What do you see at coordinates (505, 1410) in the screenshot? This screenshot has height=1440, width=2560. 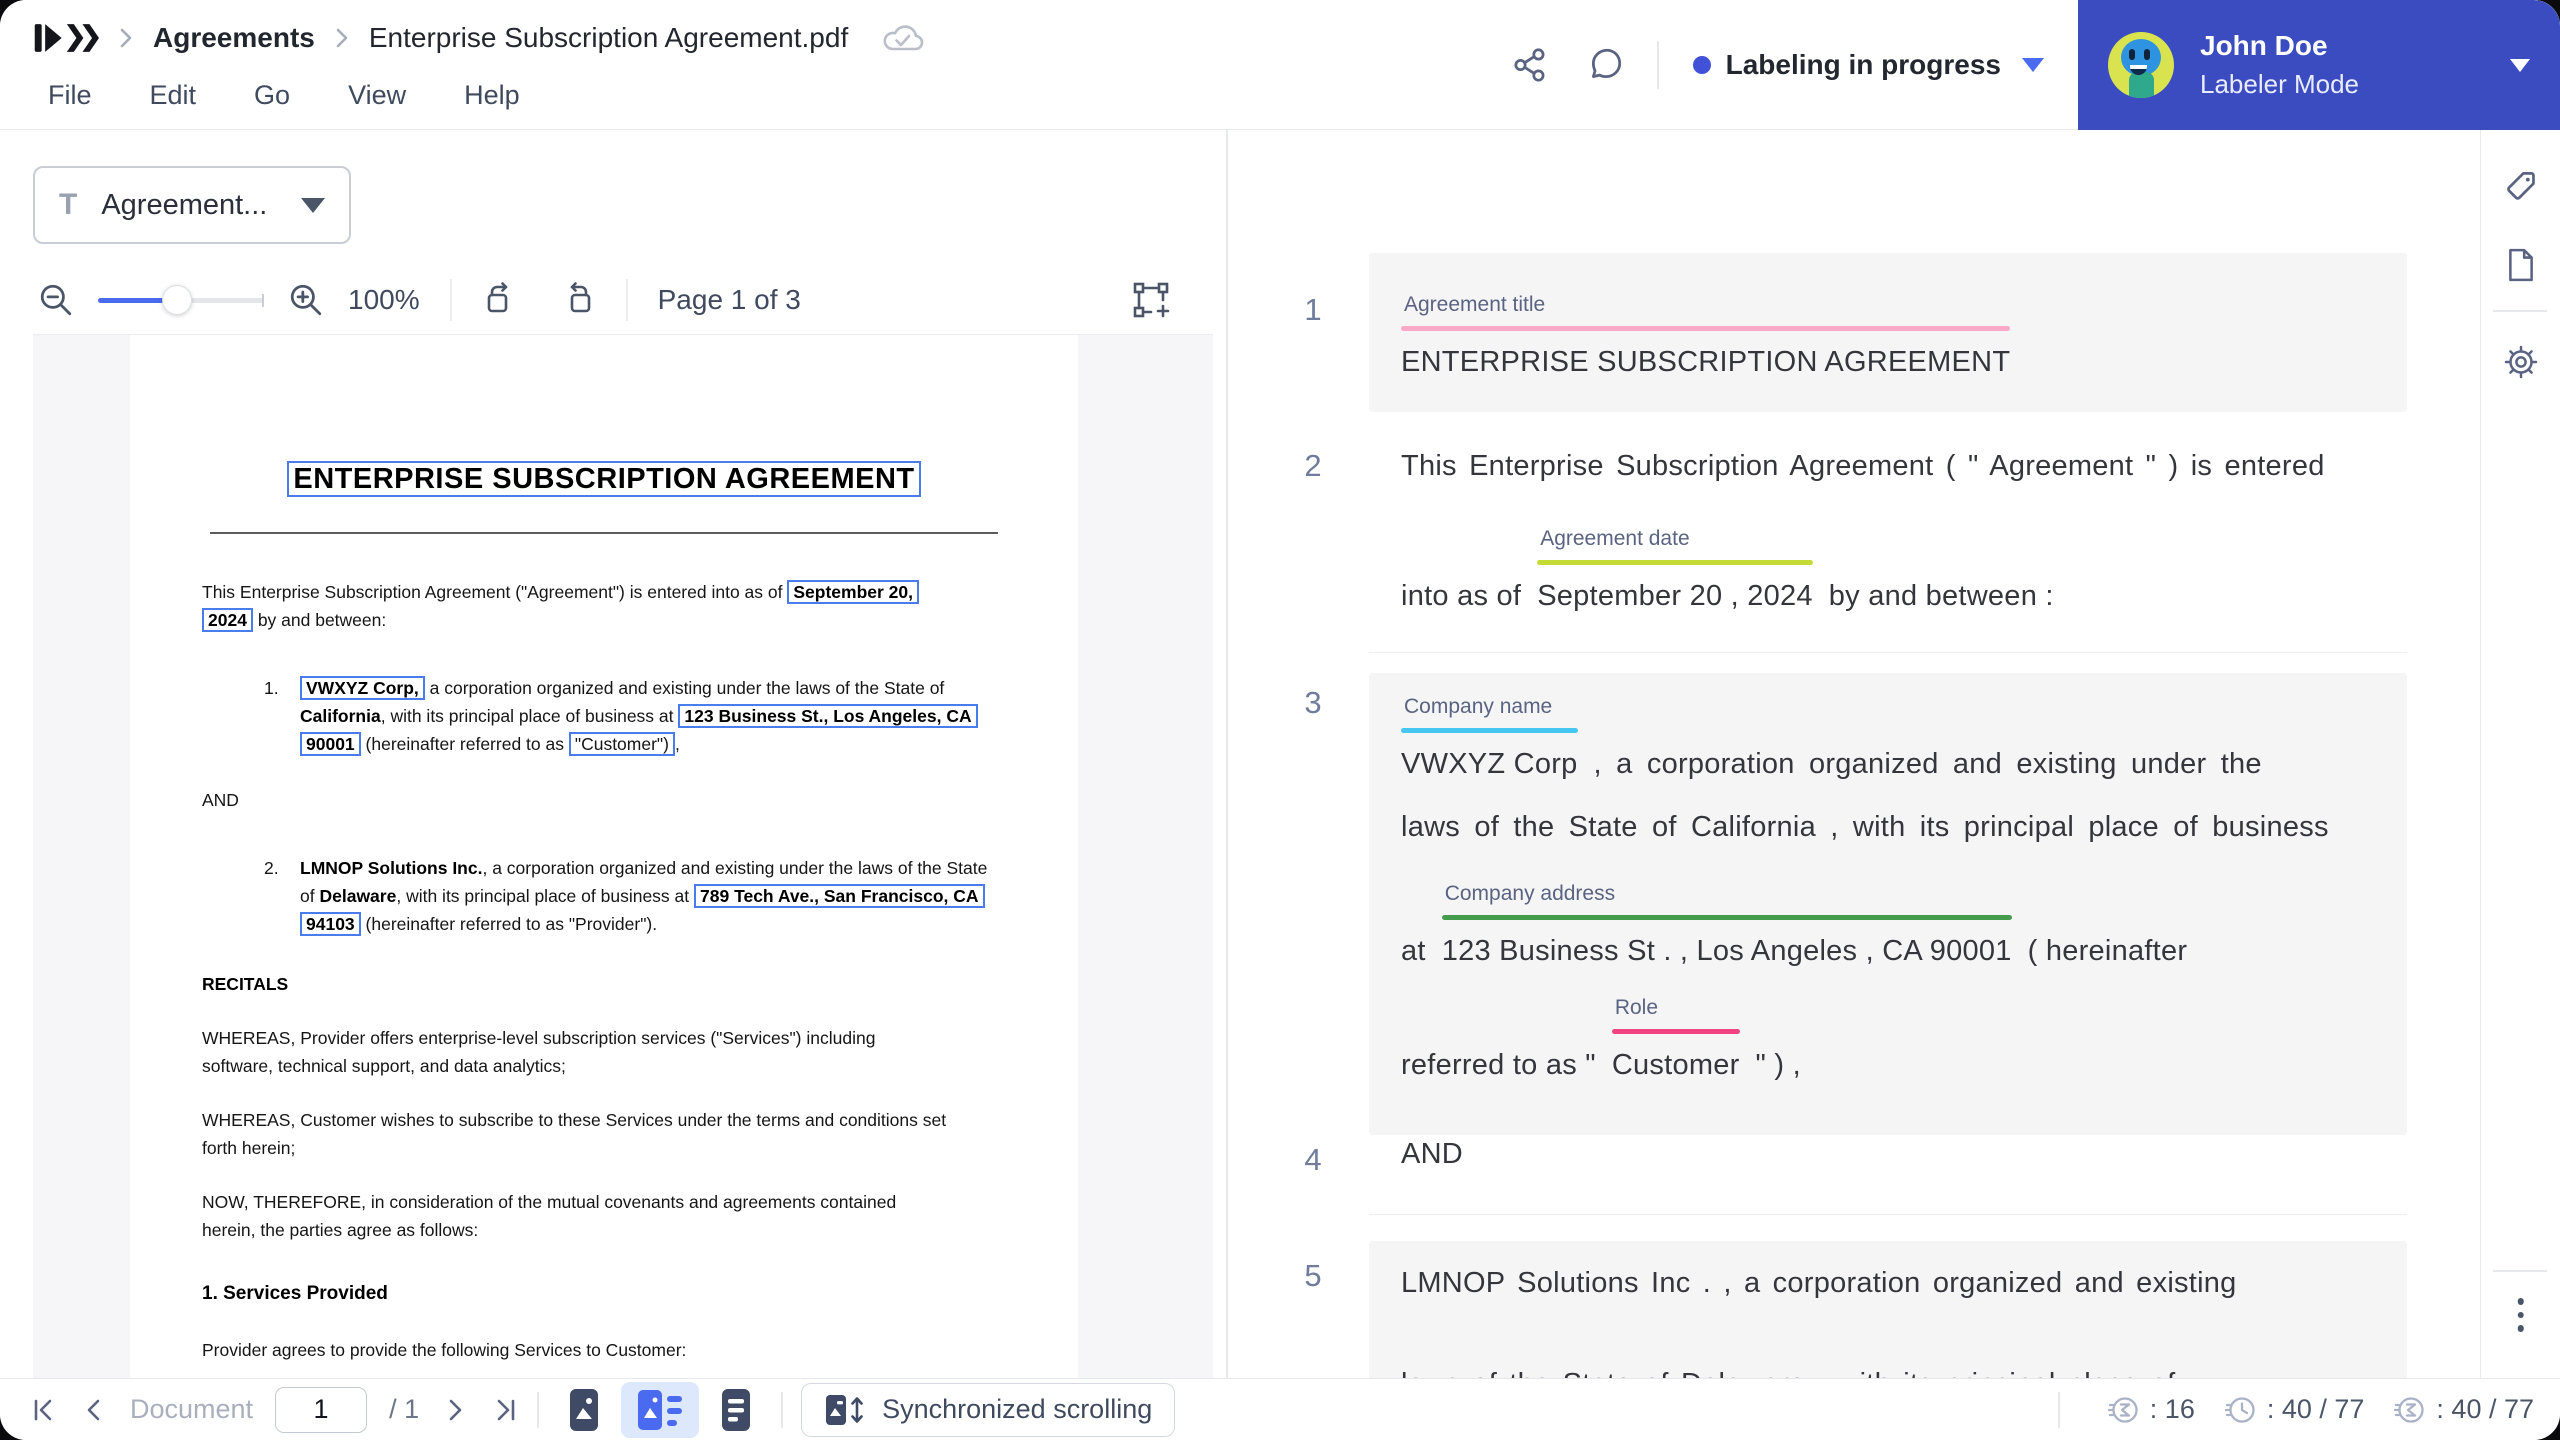 I see `last-document-icon` at bounding box center [505, 1410].